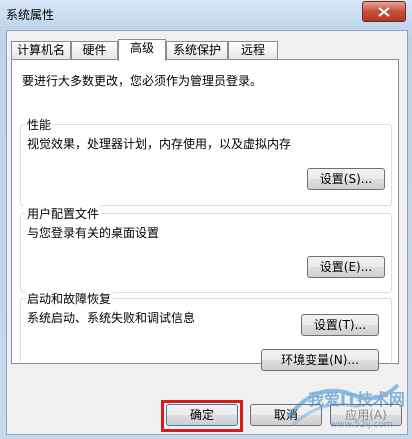 Image resolution: width=412 pixels, height=439 pixels. What do you see at coordinates (206, 14) in the screenshot?
I see `title-bar: 系统属性` at bounding box center [206, 14].